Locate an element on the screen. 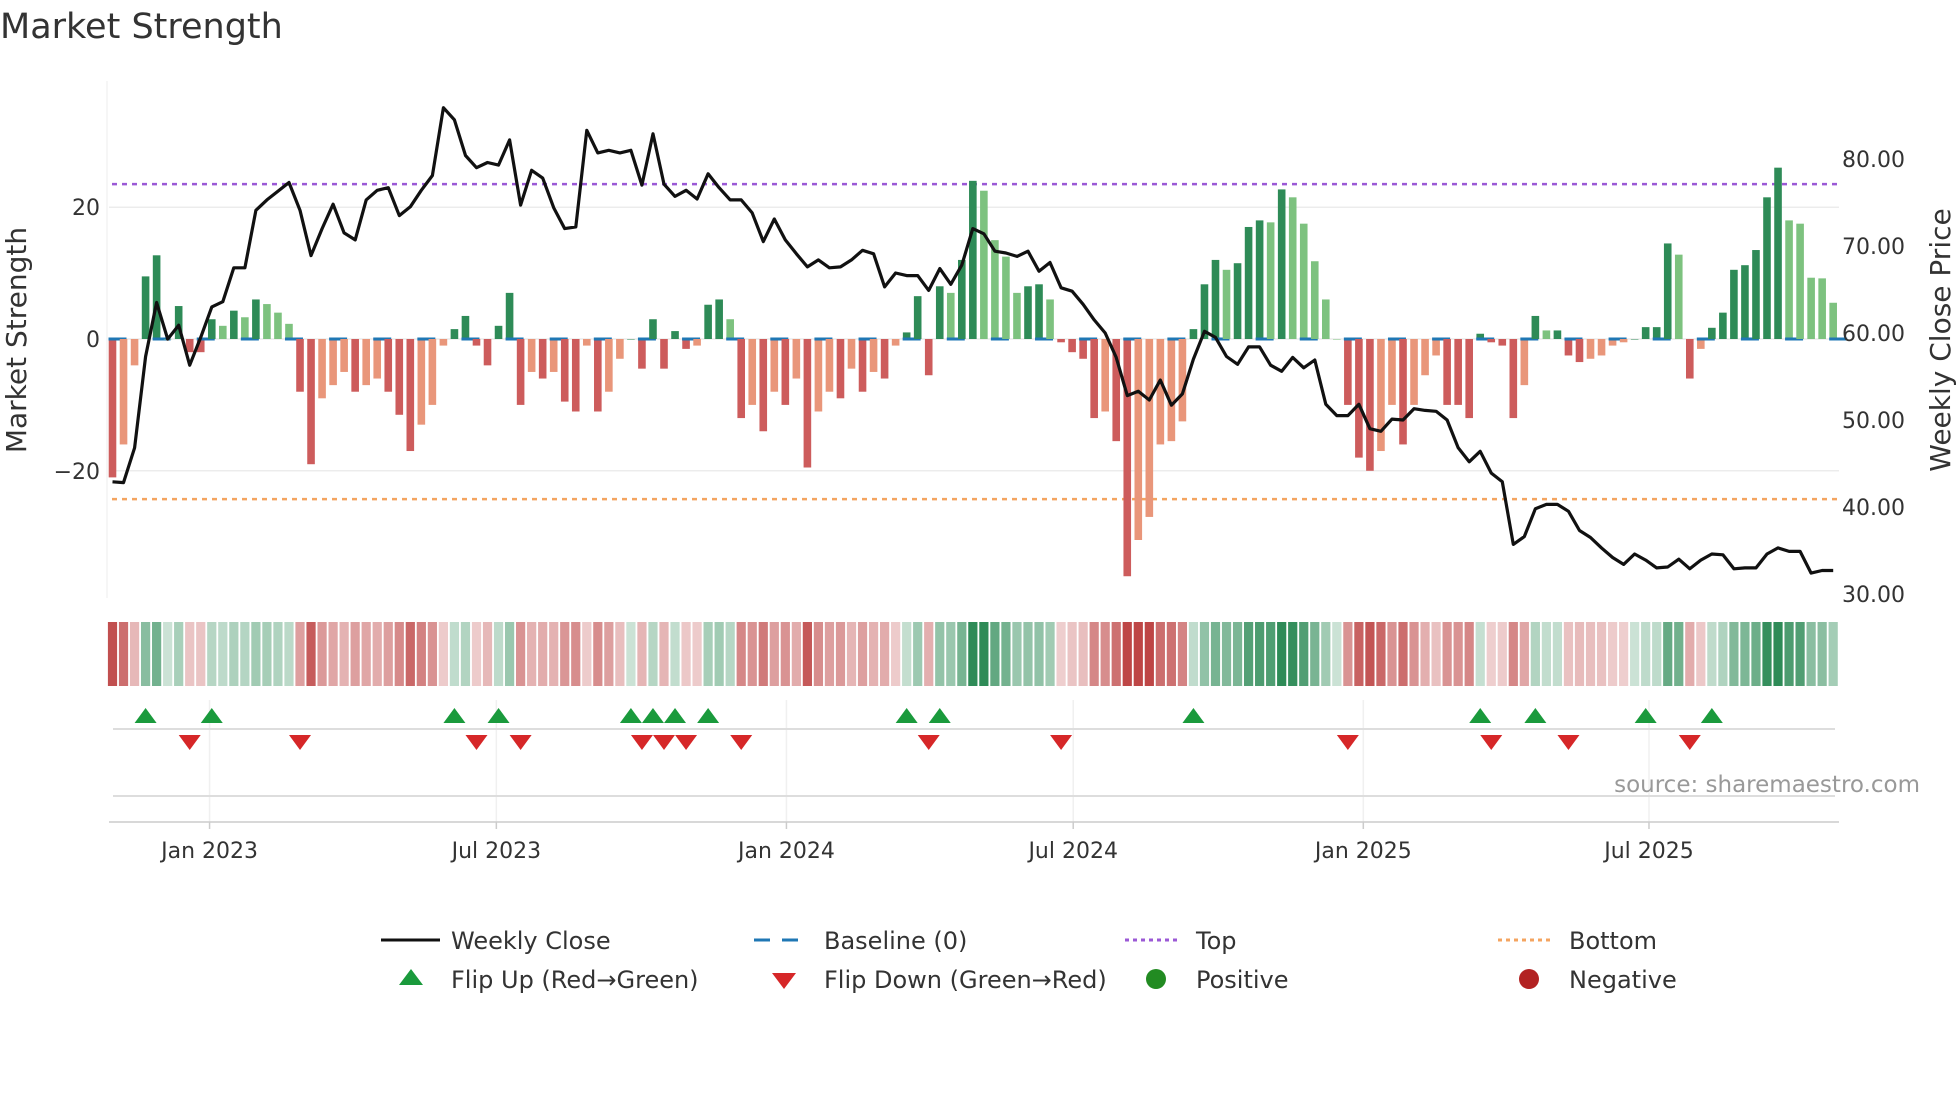 Image resolution: width=1960 pixels, height=1106 pixels. legend-negative-icon is located at coordinates (1529, 979).